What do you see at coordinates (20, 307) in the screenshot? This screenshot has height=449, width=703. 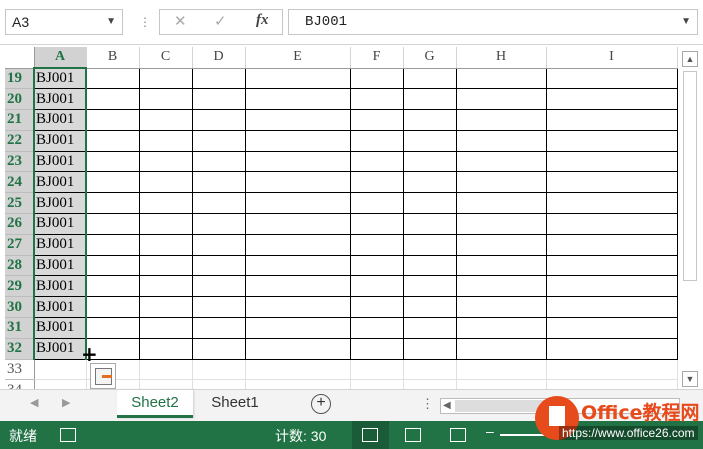 I see `row-header: 30` at bounding box center [20, 307].